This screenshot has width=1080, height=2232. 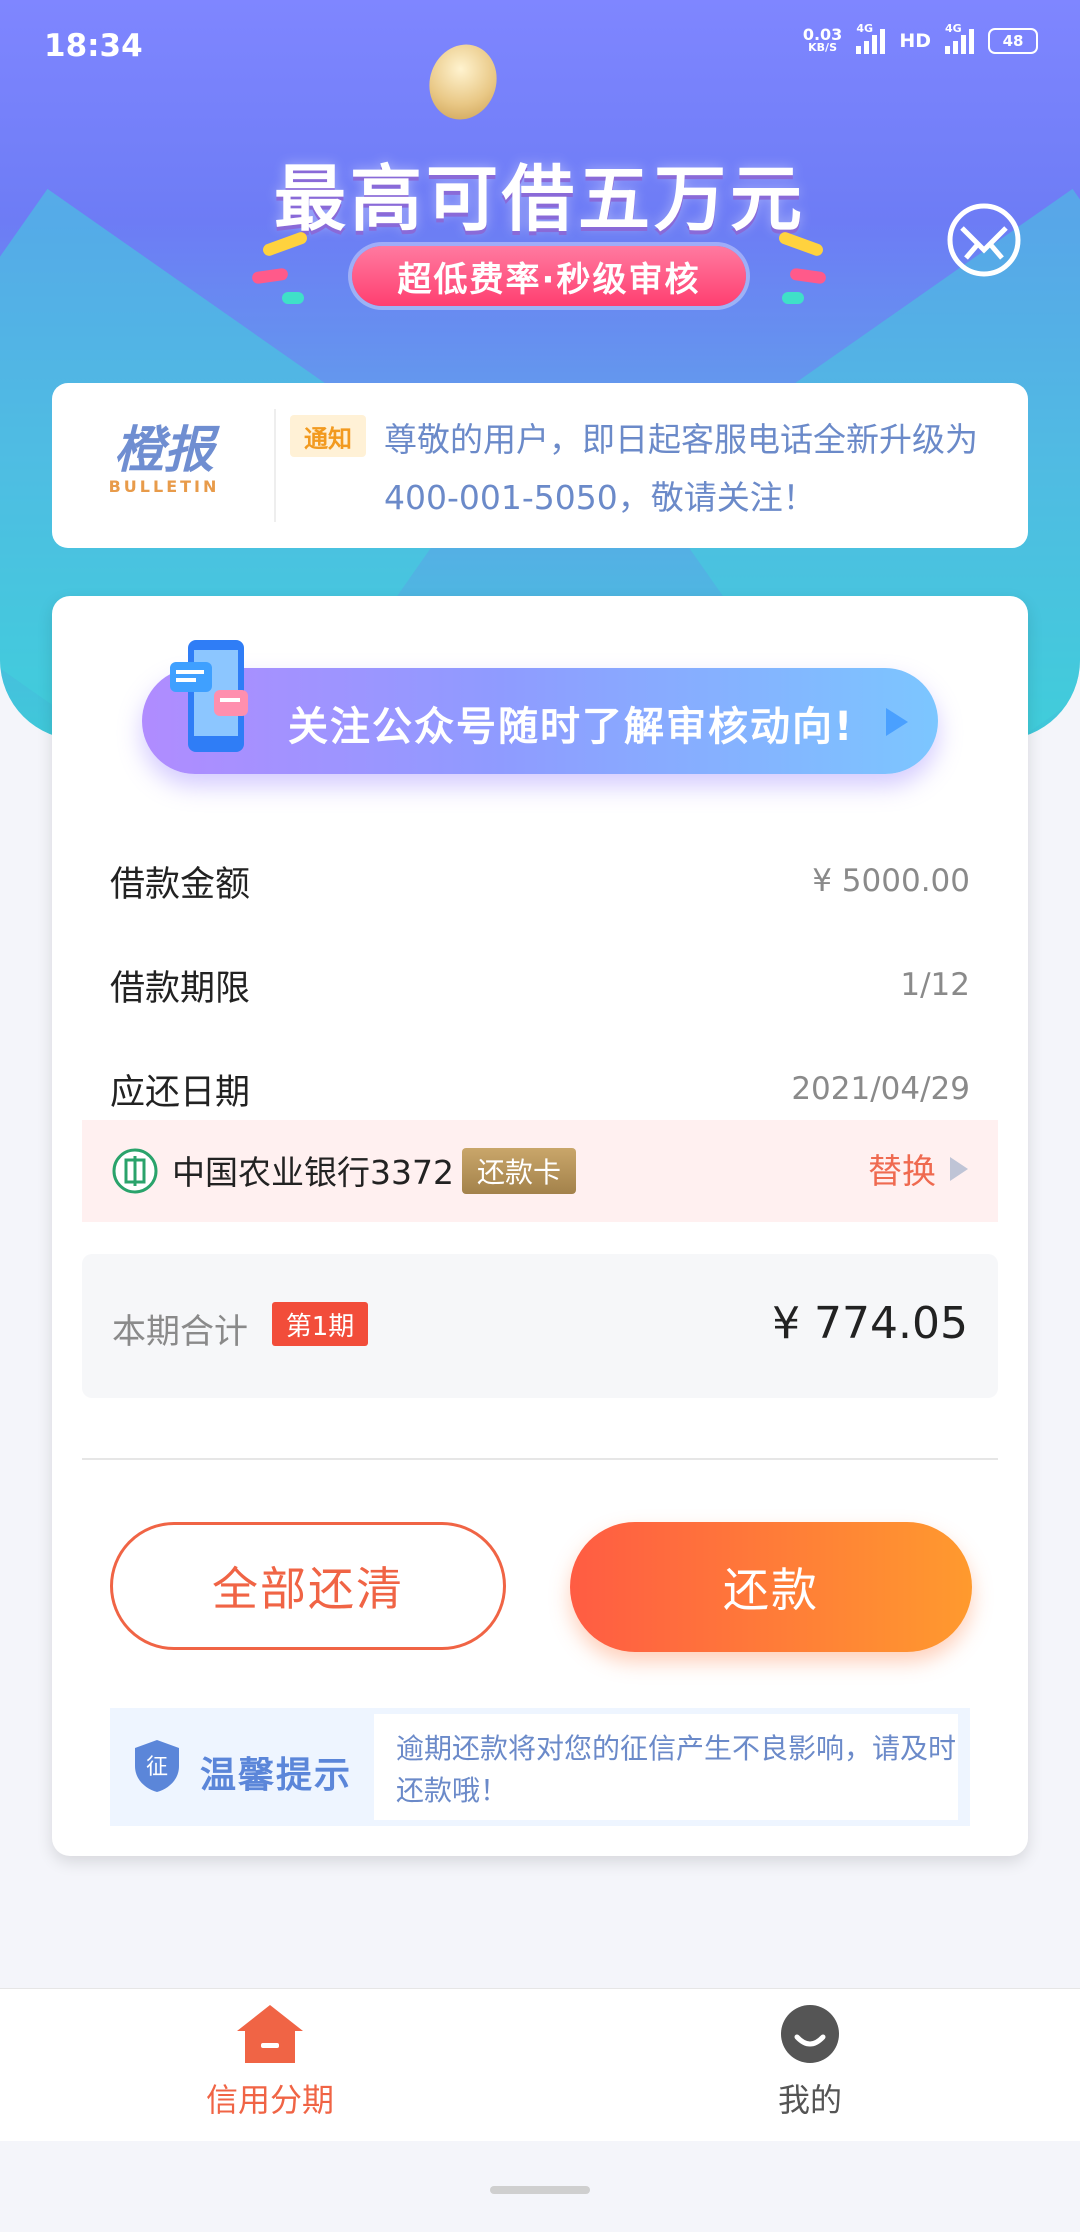 I want to click on pay-all-button: 全部还清, so click(x=308, y=1586).